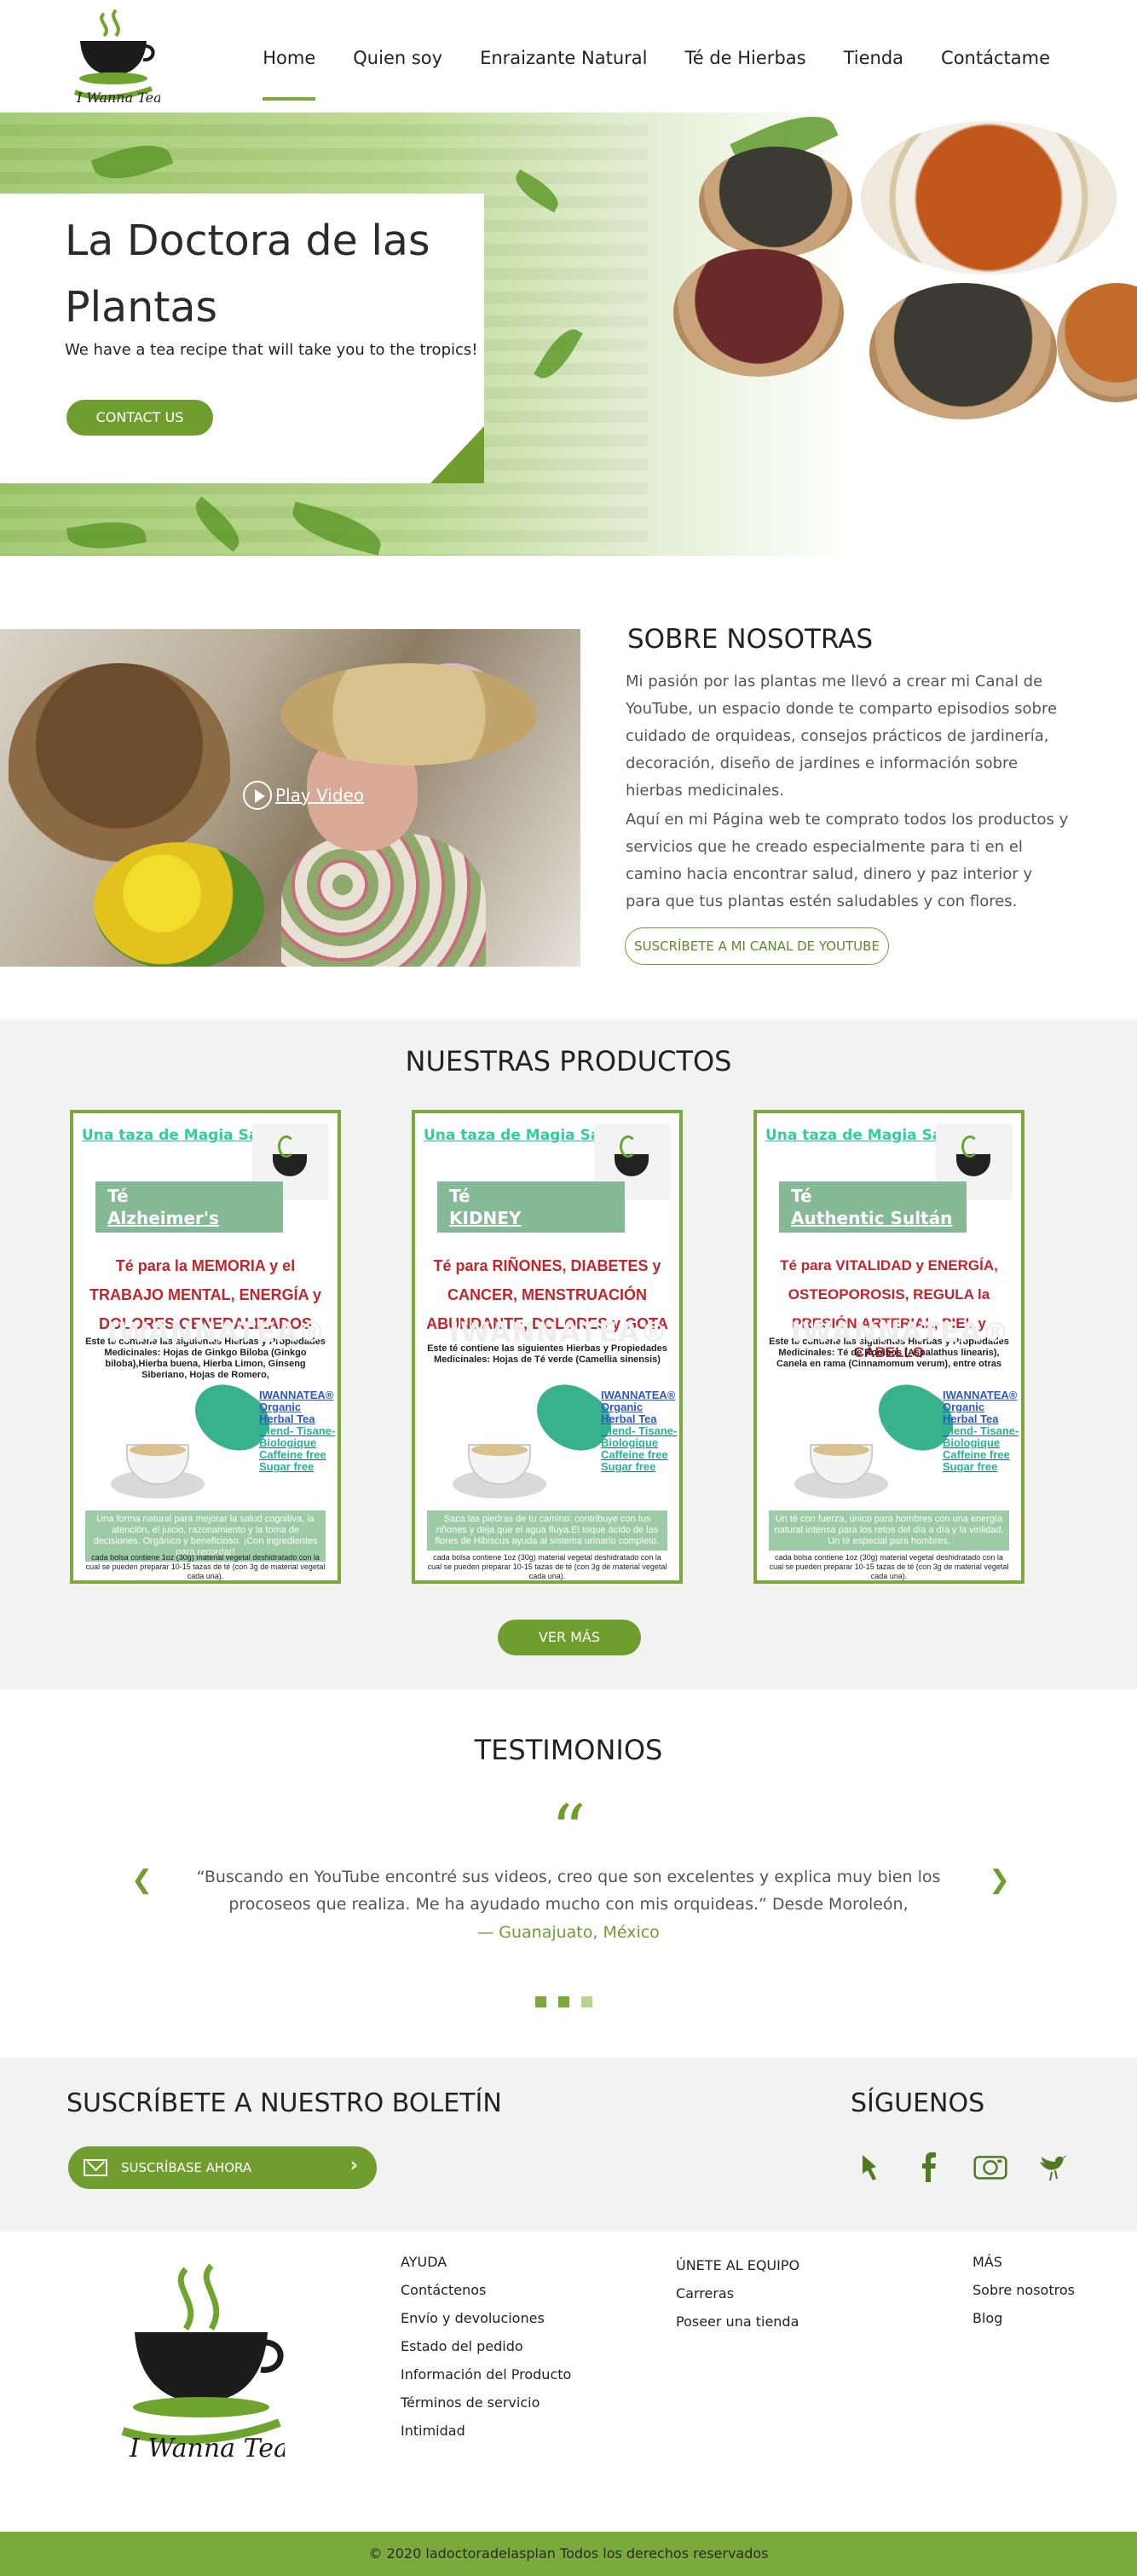 This screenshot has height=2576, width=1137. What do you see at coordinates (872, 1218) in the screenshot?
I see `product-name: Authentic Sultán` at bounding box center [872, 1218].